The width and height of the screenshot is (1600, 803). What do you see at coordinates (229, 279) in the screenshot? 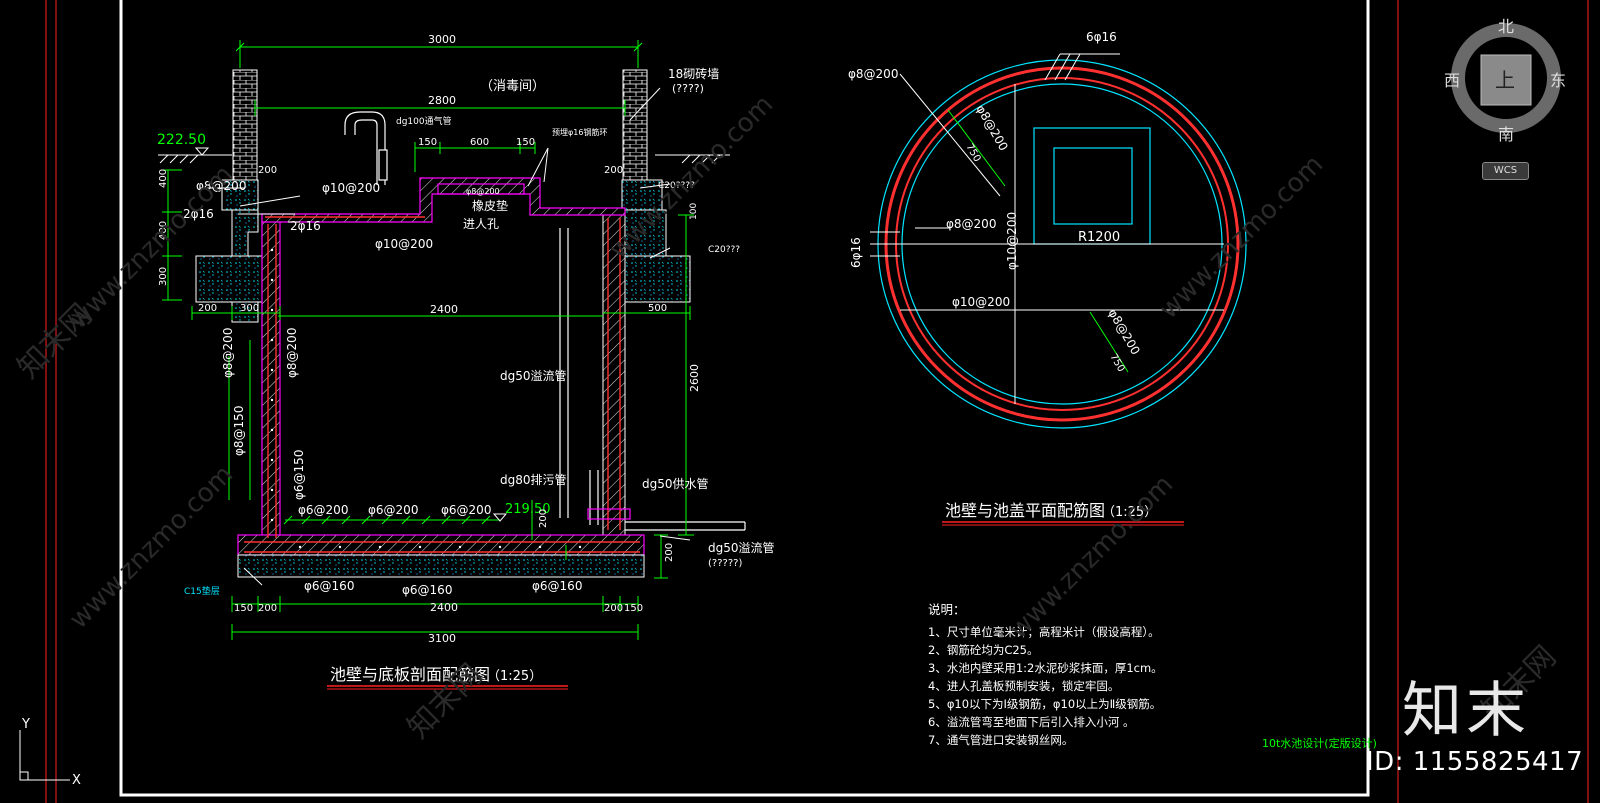
I see `footing-left-wide` at bounding box center [229, 279].